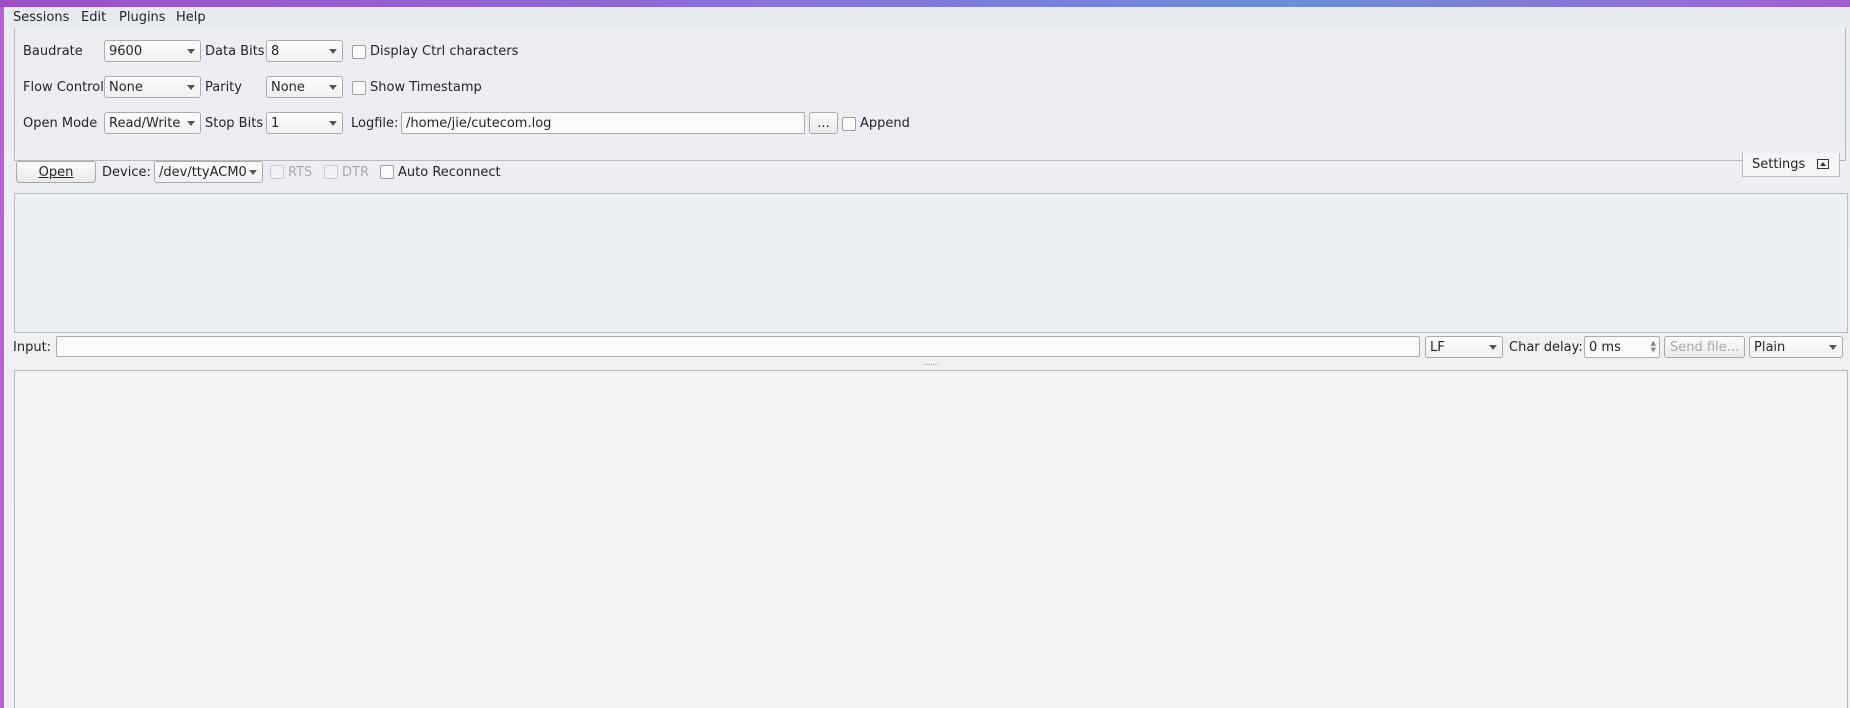 The height and width of the screenshot is (708, 1850). Describe the element at coordinates (32, 347) in the screenshot. I see `input-label: Input:` at that location.